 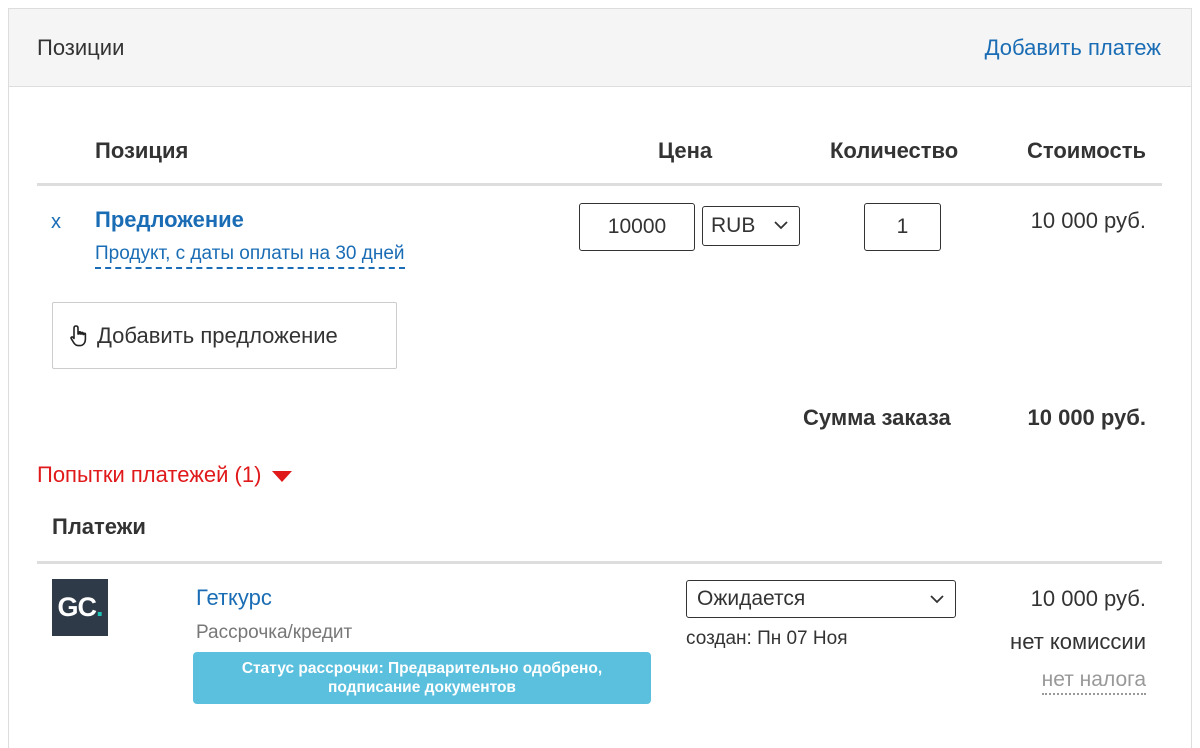 I want to click on payment-status-select: Ожидается, so click(x=821, y=599).